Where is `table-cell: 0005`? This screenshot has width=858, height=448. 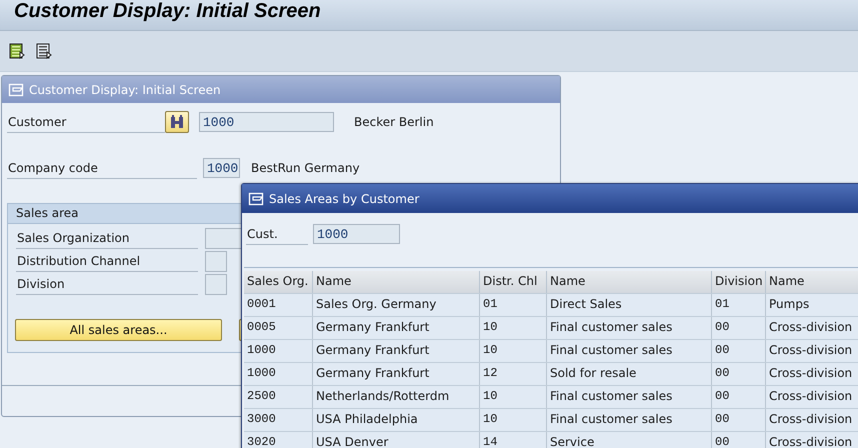
table-cell: 0005 is located at coordinates (278, 328).